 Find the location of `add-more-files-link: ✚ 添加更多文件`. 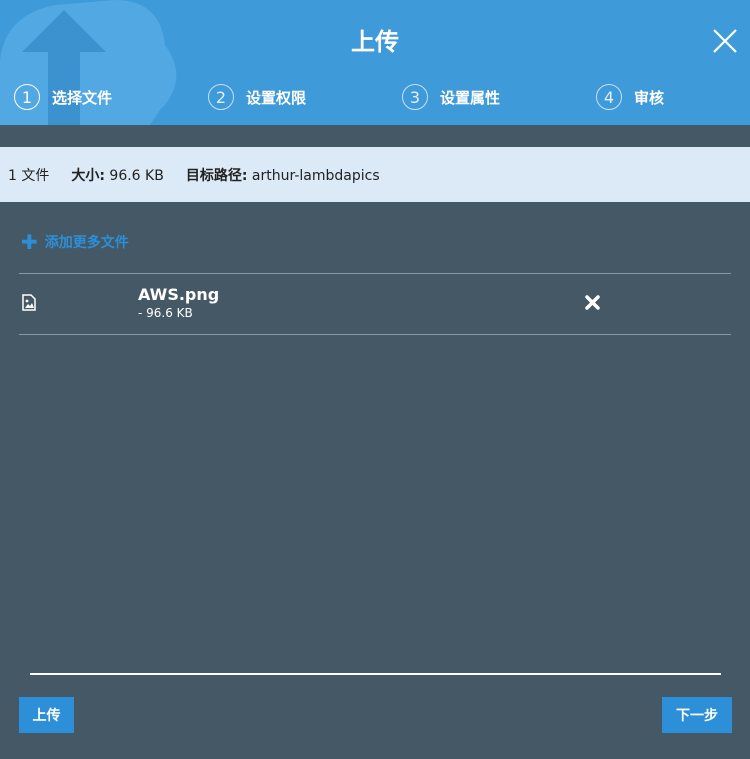

add-more-files-link: ✚ 添加更多文件 is located at coordinates (75, 242).